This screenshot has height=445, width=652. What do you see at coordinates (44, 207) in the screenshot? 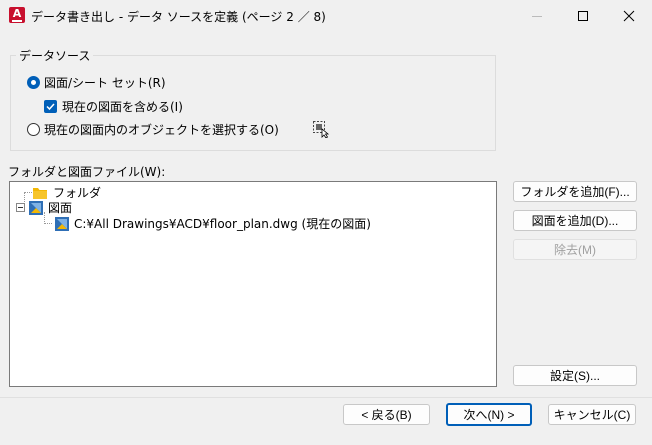
I see `tree-item-drawings: 図面` at bounding box center [44, 207].